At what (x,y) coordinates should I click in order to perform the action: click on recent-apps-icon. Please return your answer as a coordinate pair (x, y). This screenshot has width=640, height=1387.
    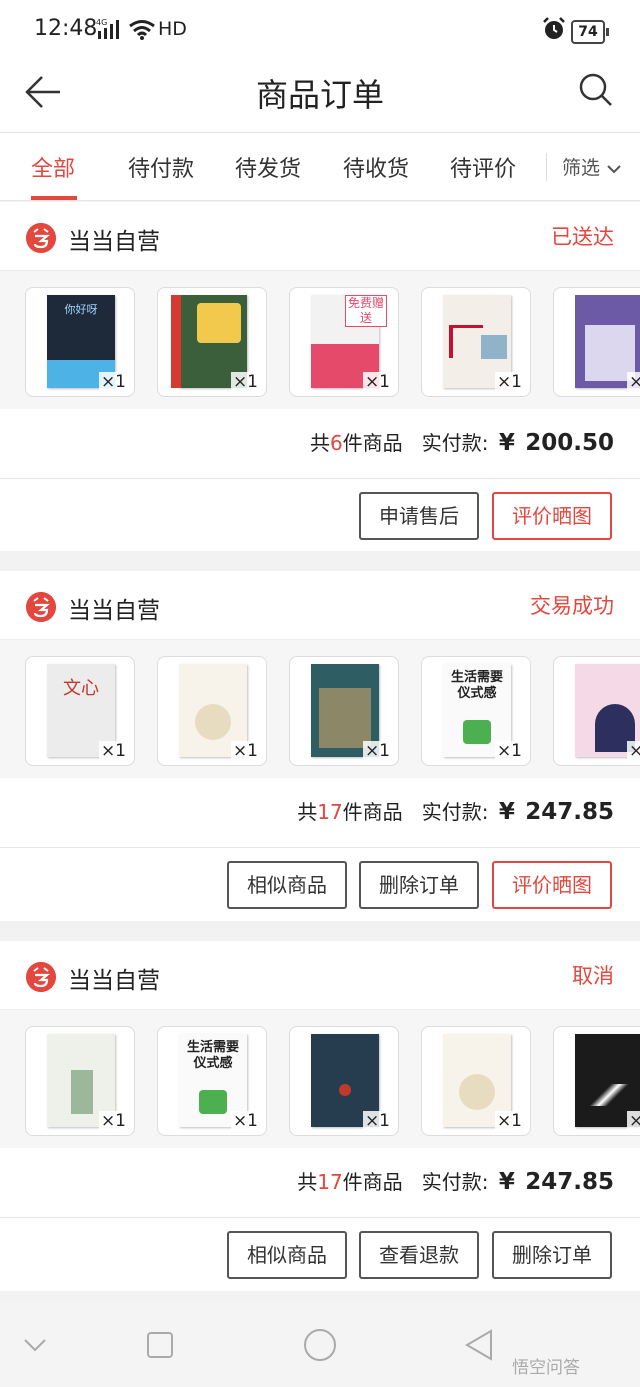
    Looking at the image, I should click on (160, 1345).